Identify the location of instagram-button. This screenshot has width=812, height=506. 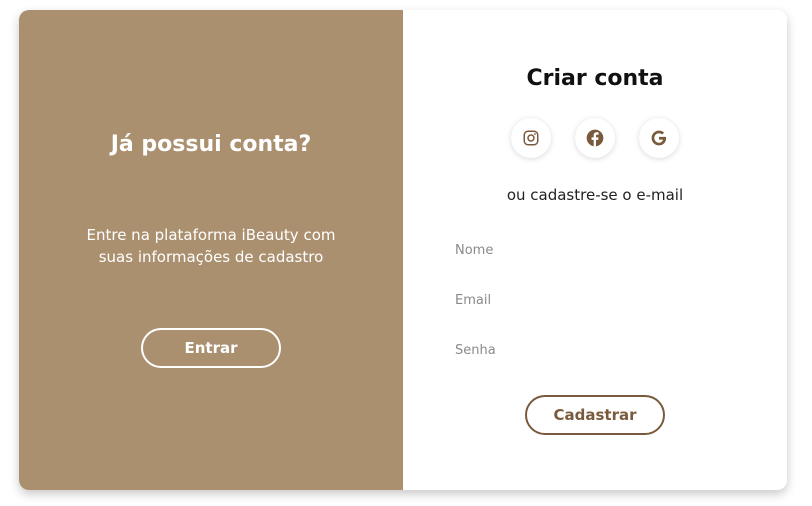
(531, 138).